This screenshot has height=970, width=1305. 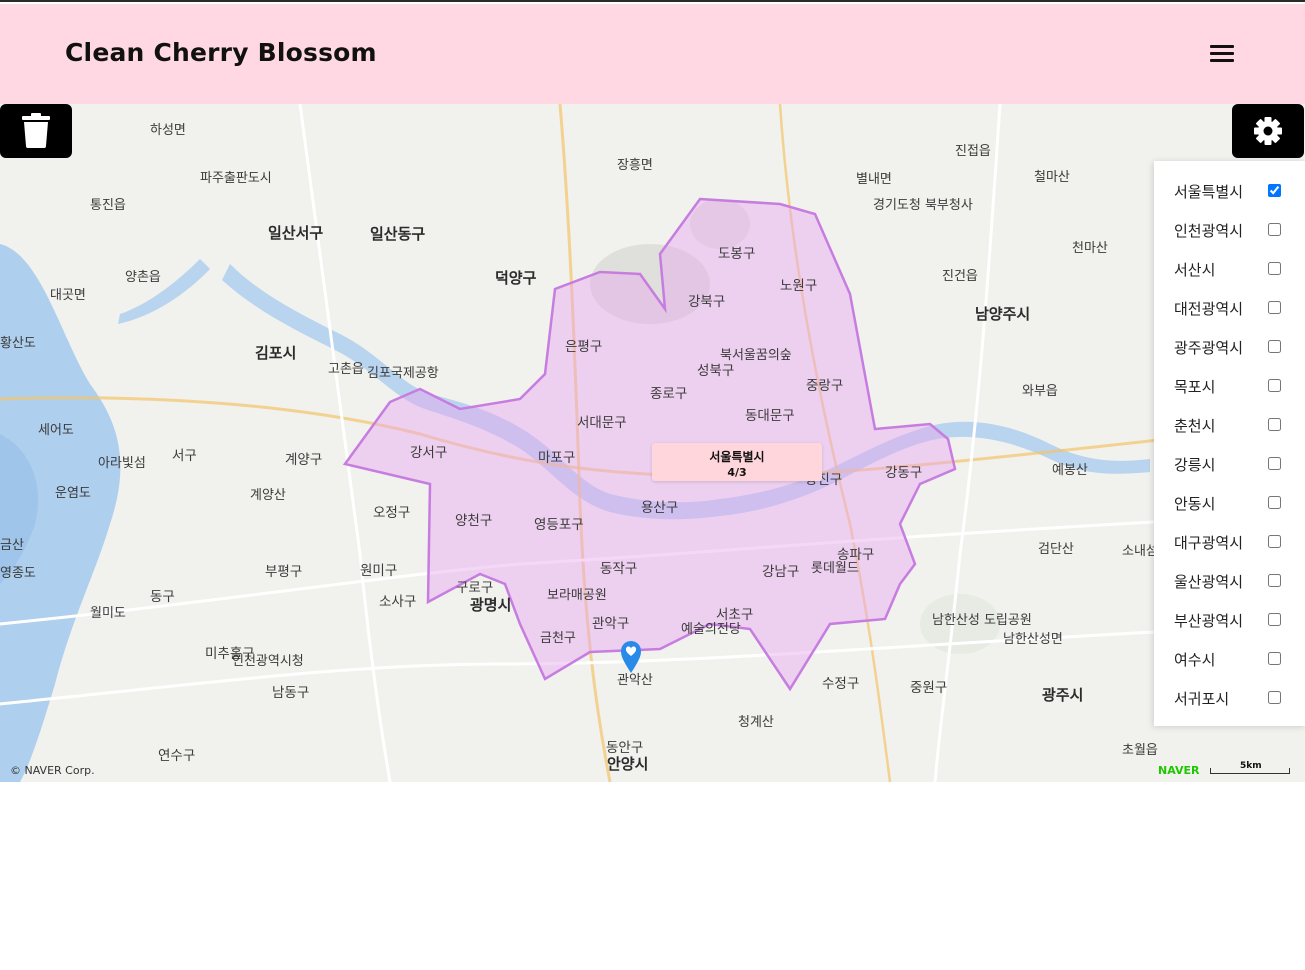 What do you see at coordinates (379, 571) in the screenshot?
I see `map-label: 원미구` at bounding box center [379, 571].